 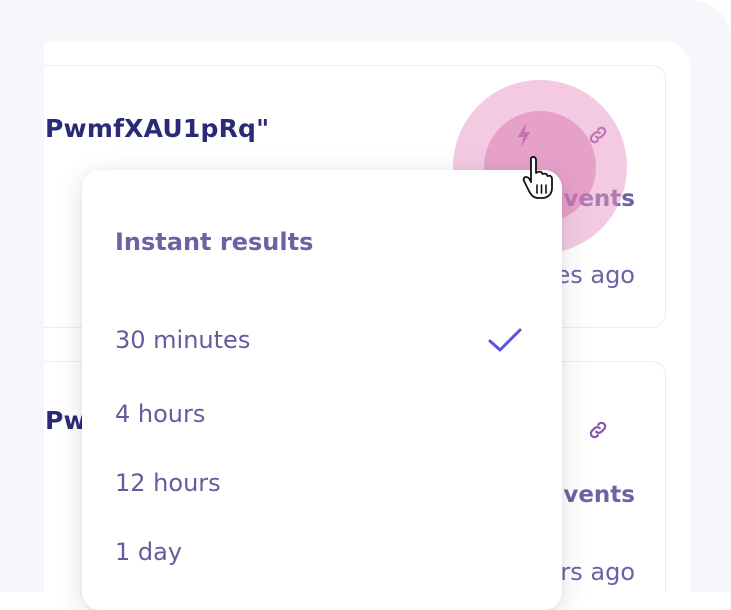 What do you see at coordinates (322, 340) in the screenshot?
I see `dropdown-option-30-minutes: 30 minutes` at bounding box center [322, 340].